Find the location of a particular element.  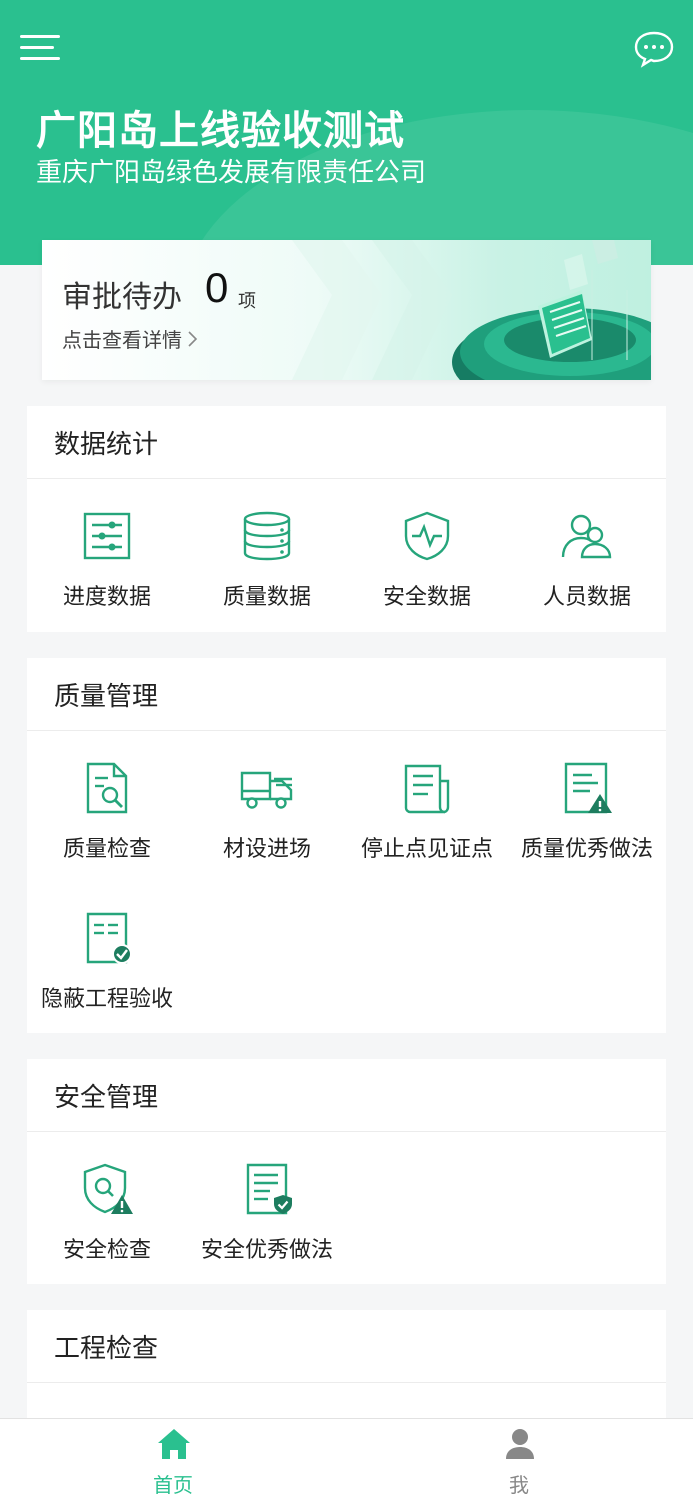

tab-me-label: 我 is located at coordinates (519, 1485).